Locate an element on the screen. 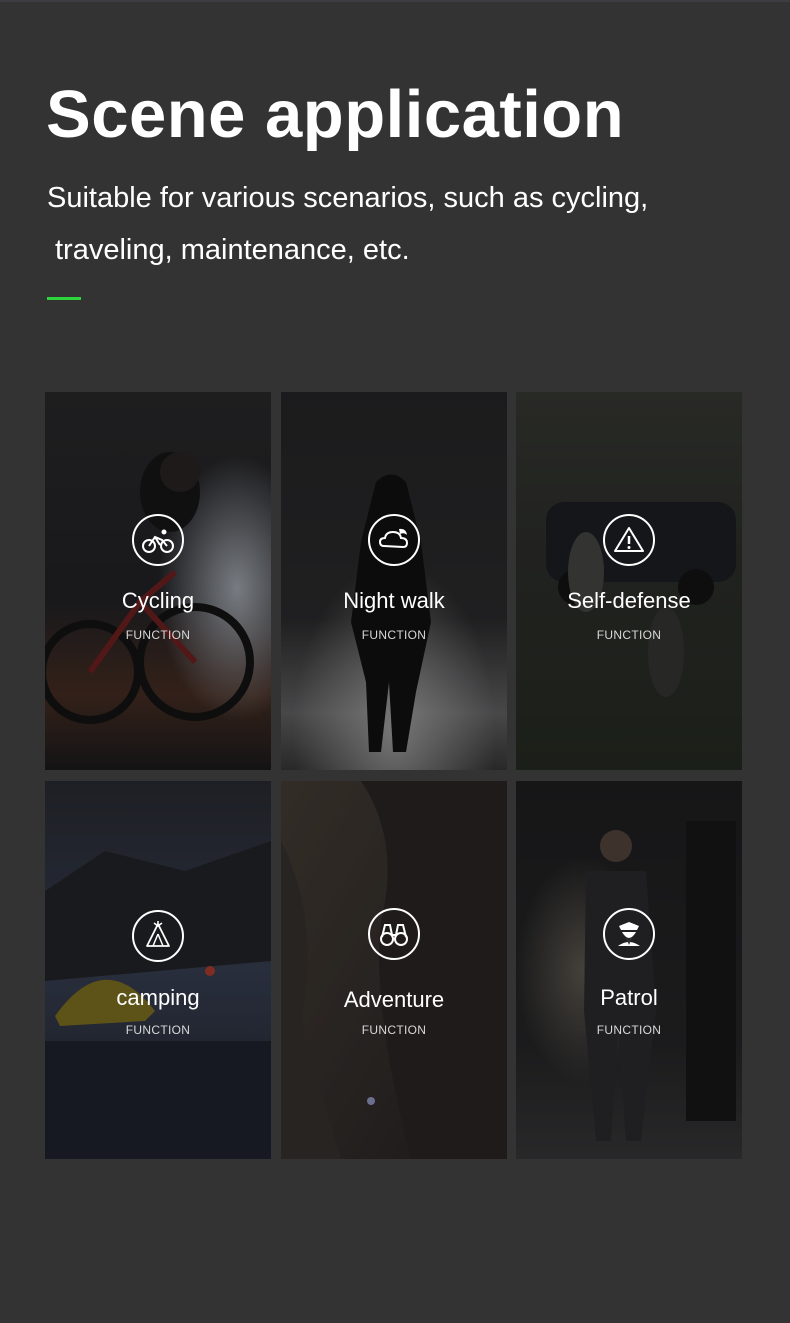  card-label: camping is located at coordinates (158, 997).